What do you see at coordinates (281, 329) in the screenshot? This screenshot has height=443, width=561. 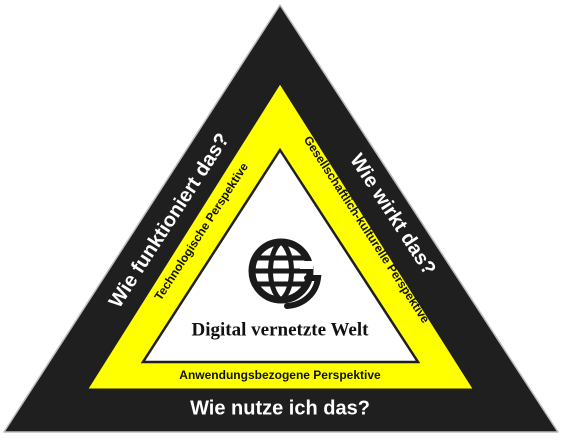 I see `center-title: Digital vernetzte Welt` at bounding box center [281, 329].